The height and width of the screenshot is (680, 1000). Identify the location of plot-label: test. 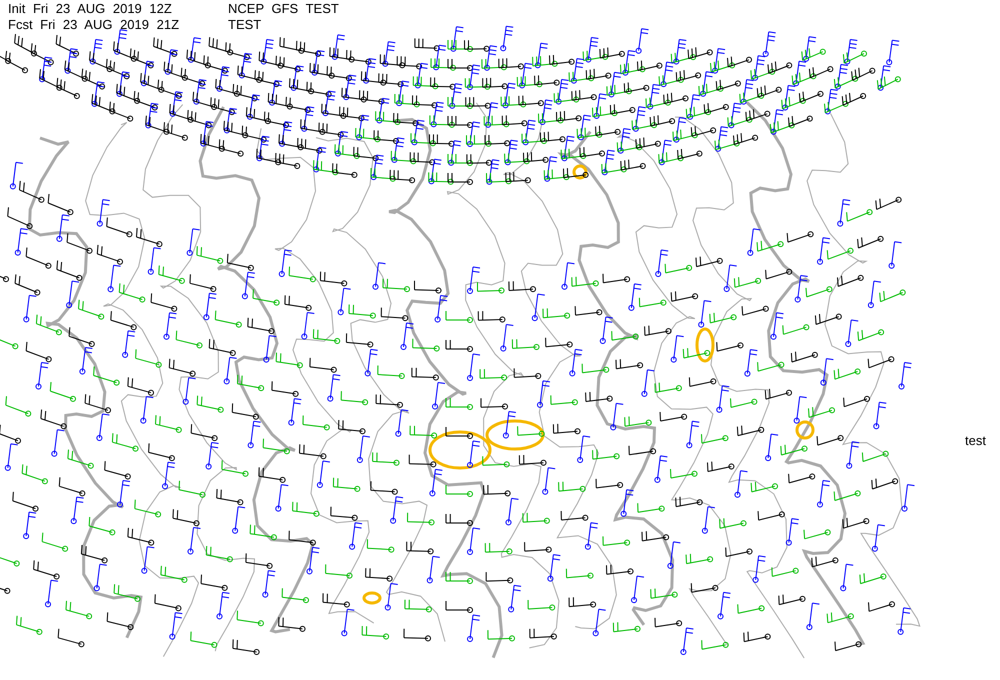
(975, 440).